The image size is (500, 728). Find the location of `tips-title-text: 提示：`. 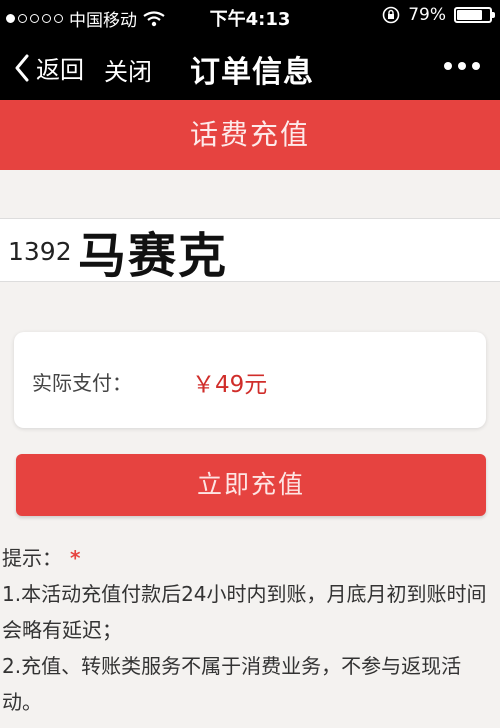

tips-title-text: 提示： is located at coordinates (32, 558).